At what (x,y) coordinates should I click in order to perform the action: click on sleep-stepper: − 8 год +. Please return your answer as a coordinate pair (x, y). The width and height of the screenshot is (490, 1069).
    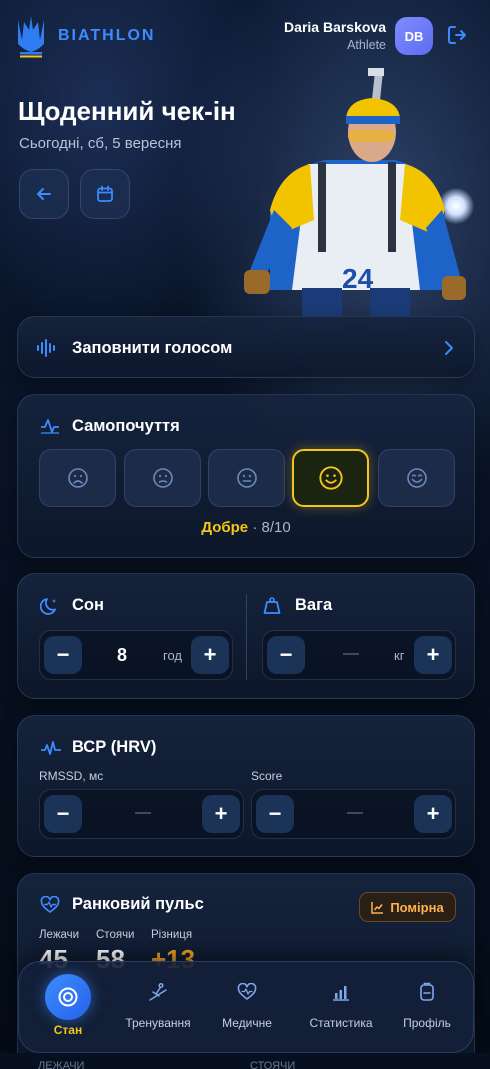
    Looking at the image, I should click on (136, 655).